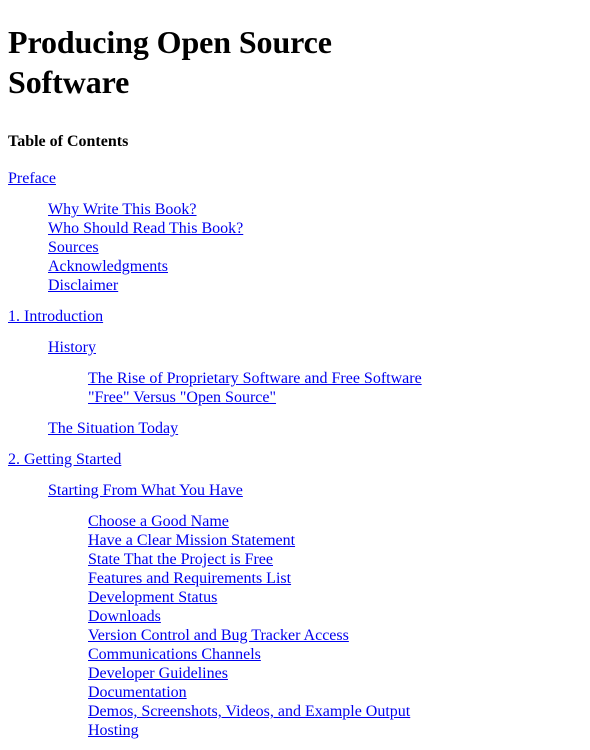  What do you see at coordinates (124, 616) in the screenshot?
I see `toc-link-downloads: Downloads` at bounding box center [124, 616].